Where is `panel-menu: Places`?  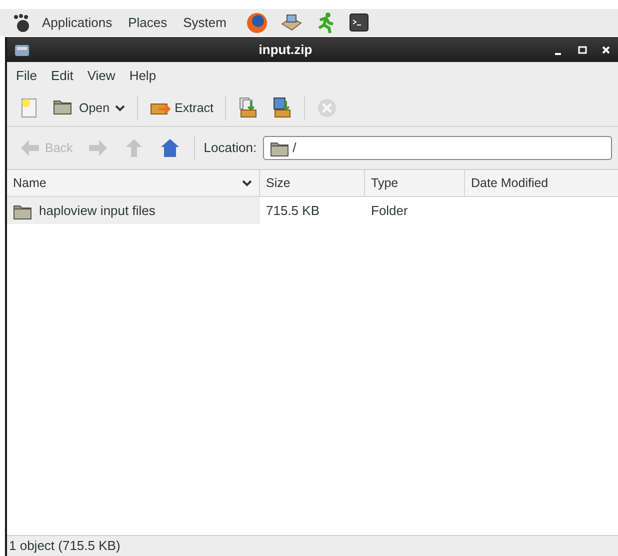 panel-menu: Places is located at coordinates (148, 22).